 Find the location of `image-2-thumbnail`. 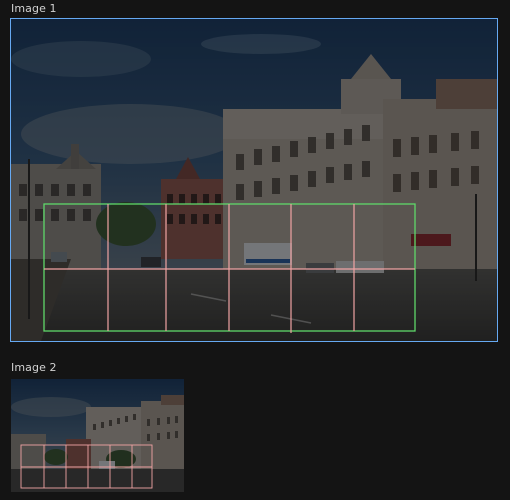

image-2-thumbnail is located at coordinates (97, 435).